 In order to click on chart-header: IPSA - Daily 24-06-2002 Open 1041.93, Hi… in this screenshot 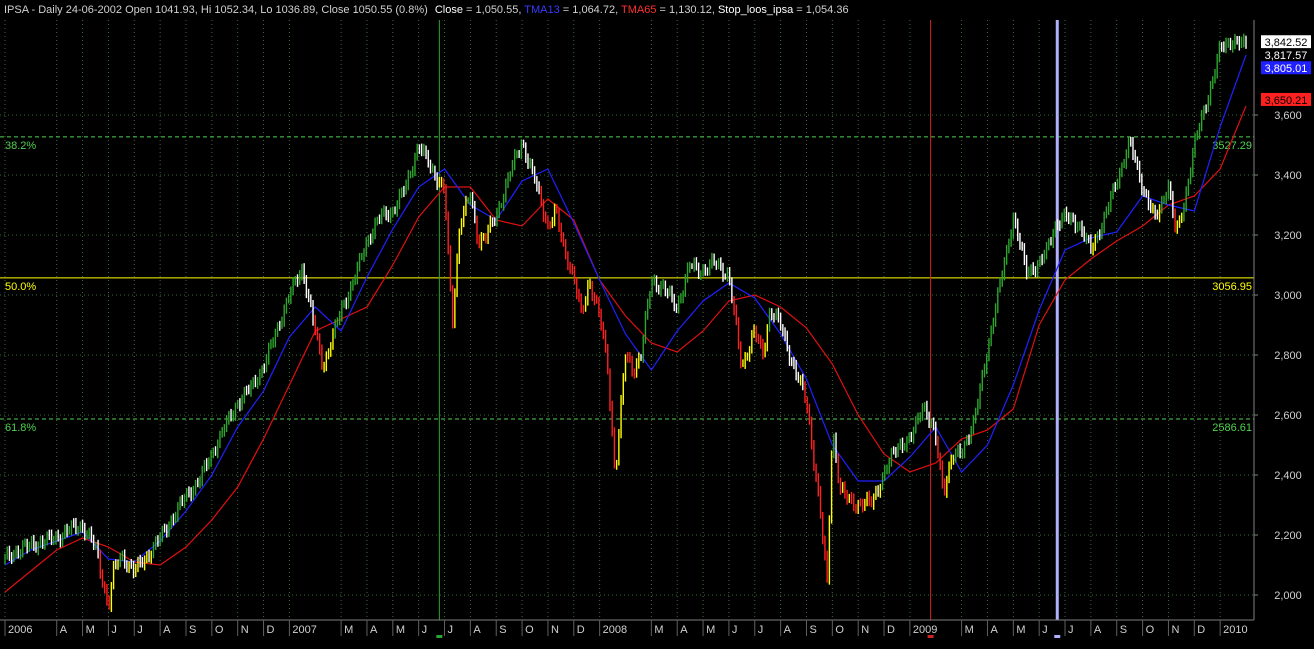, I will do `click(426, 10)`.